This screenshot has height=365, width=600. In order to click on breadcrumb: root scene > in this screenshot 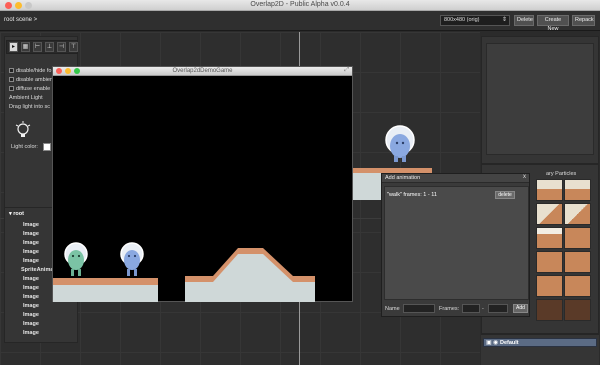, I will do `click(20, 20)`.